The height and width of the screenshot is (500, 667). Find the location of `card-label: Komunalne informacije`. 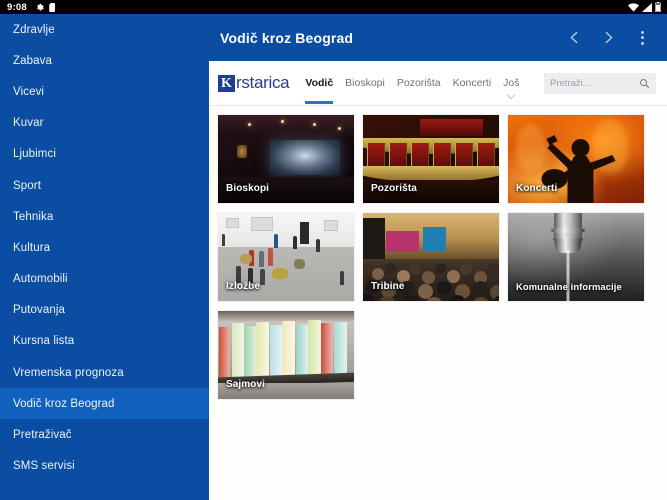

card-label: Komunalne informacije is located at coordinates (569, 286).